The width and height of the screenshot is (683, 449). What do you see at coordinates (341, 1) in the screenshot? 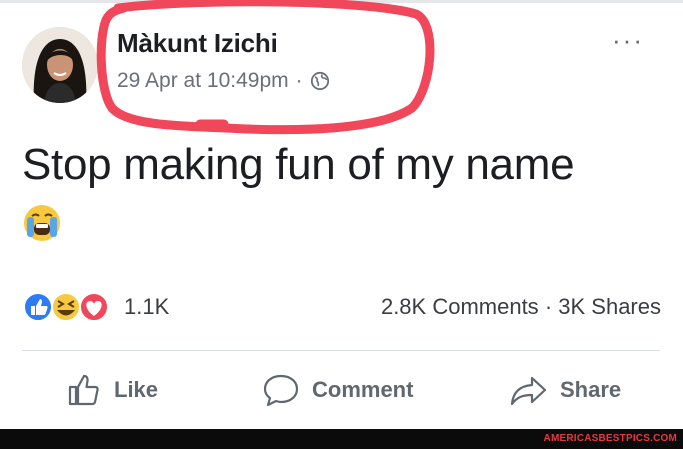
I see `top-border` at bounding box center [341, 1].